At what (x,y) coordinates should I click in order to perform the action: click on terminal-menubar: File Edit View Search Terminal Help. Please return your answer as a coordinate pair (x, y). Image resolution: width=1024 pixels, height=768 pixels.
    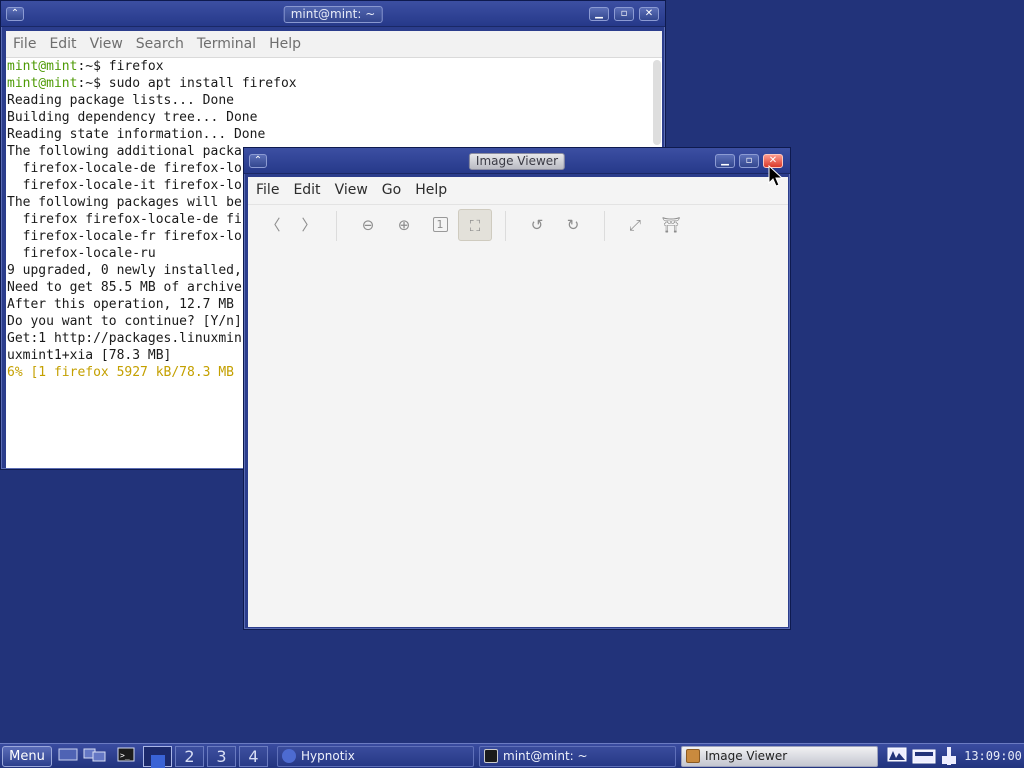
    Looking at the image, I should click on (334, 44).